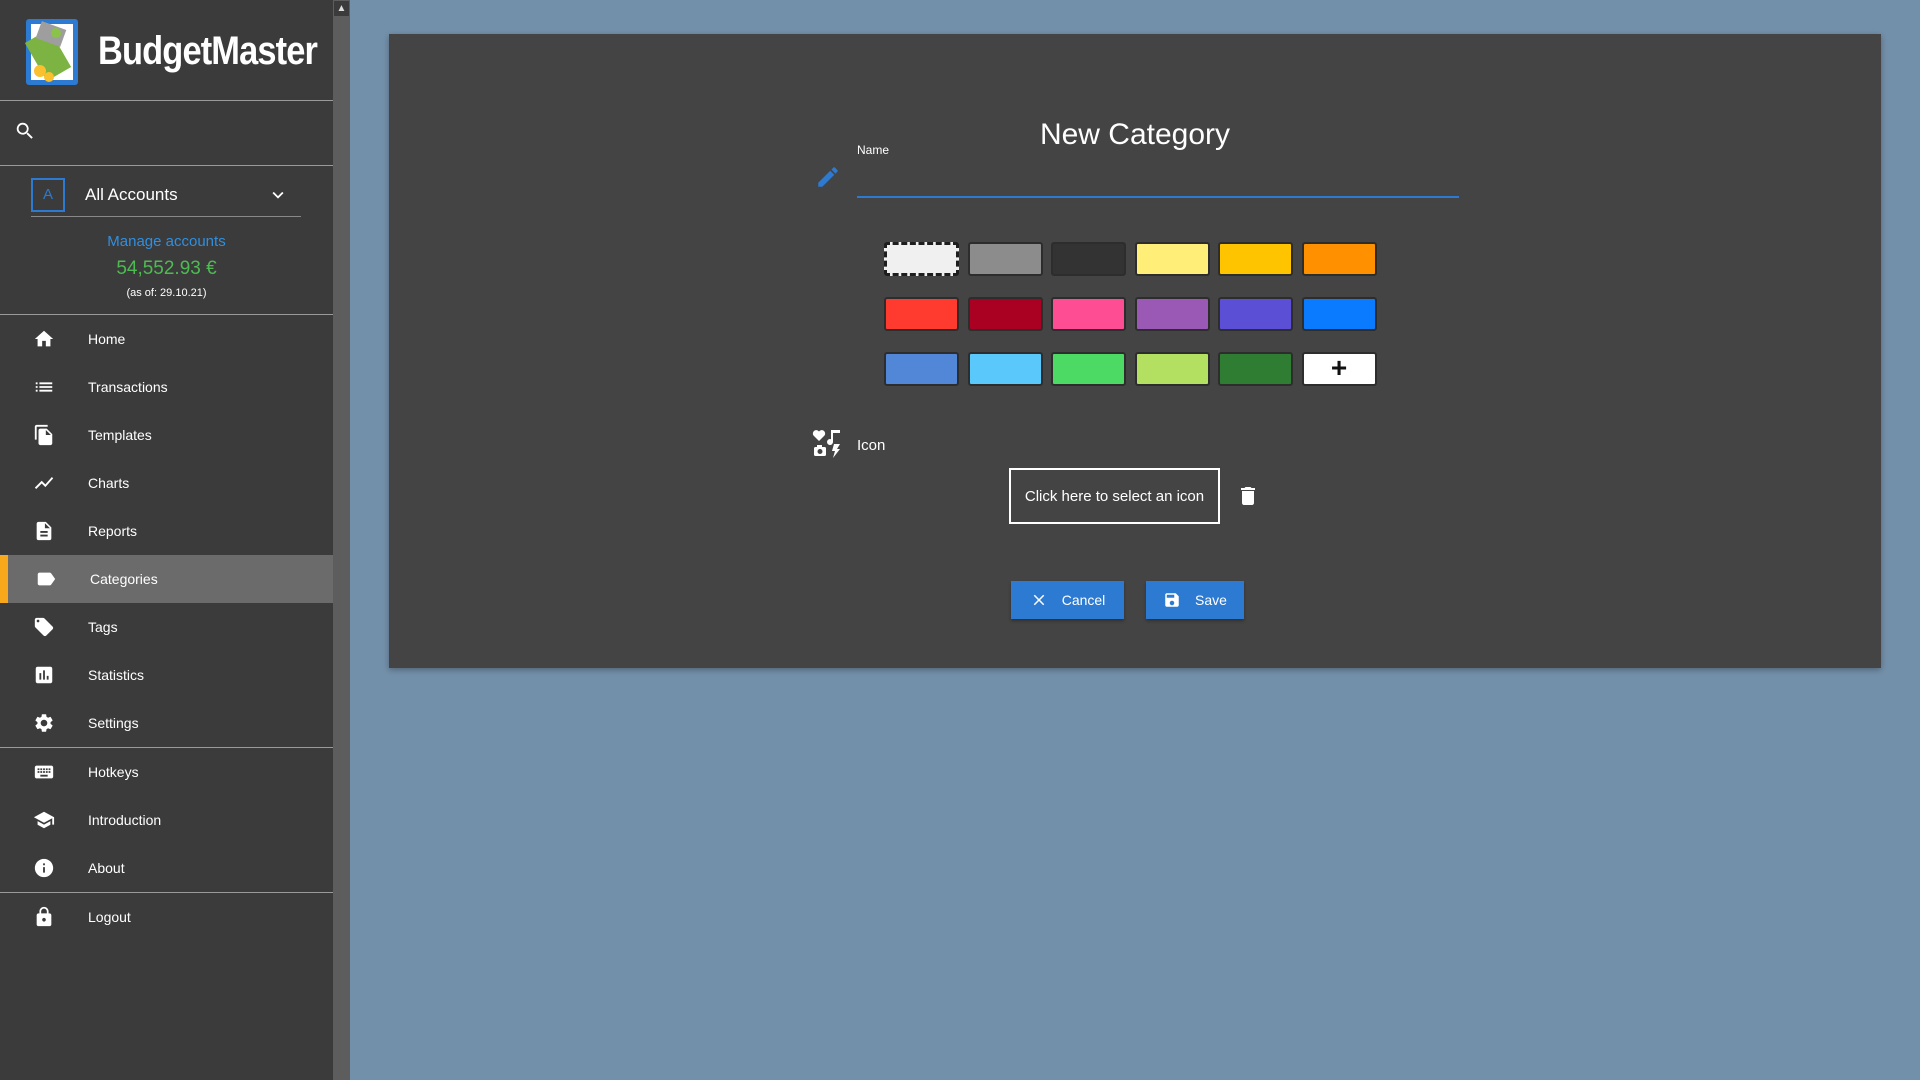 The width and height of the screenshot is (1920, 1080). I want to click on document-icon, so click(44, 531).